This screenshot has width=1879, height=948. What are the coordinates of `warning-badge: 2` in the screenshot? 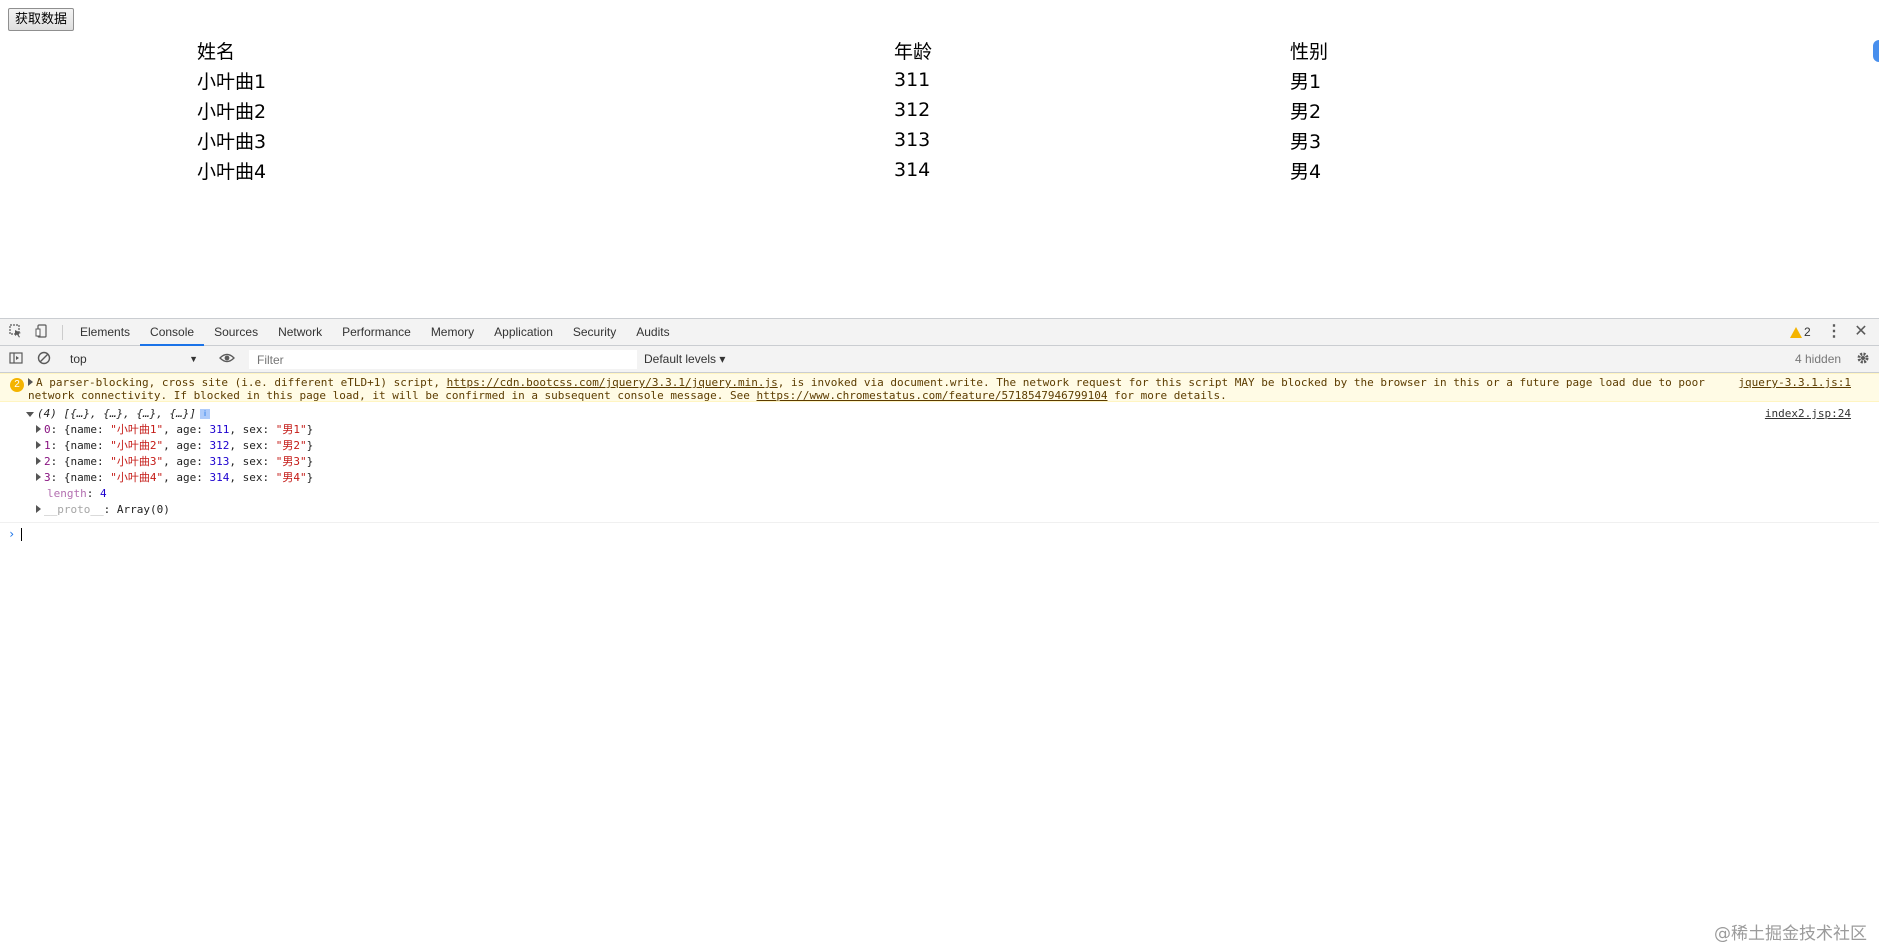 It's located at (17, 385).